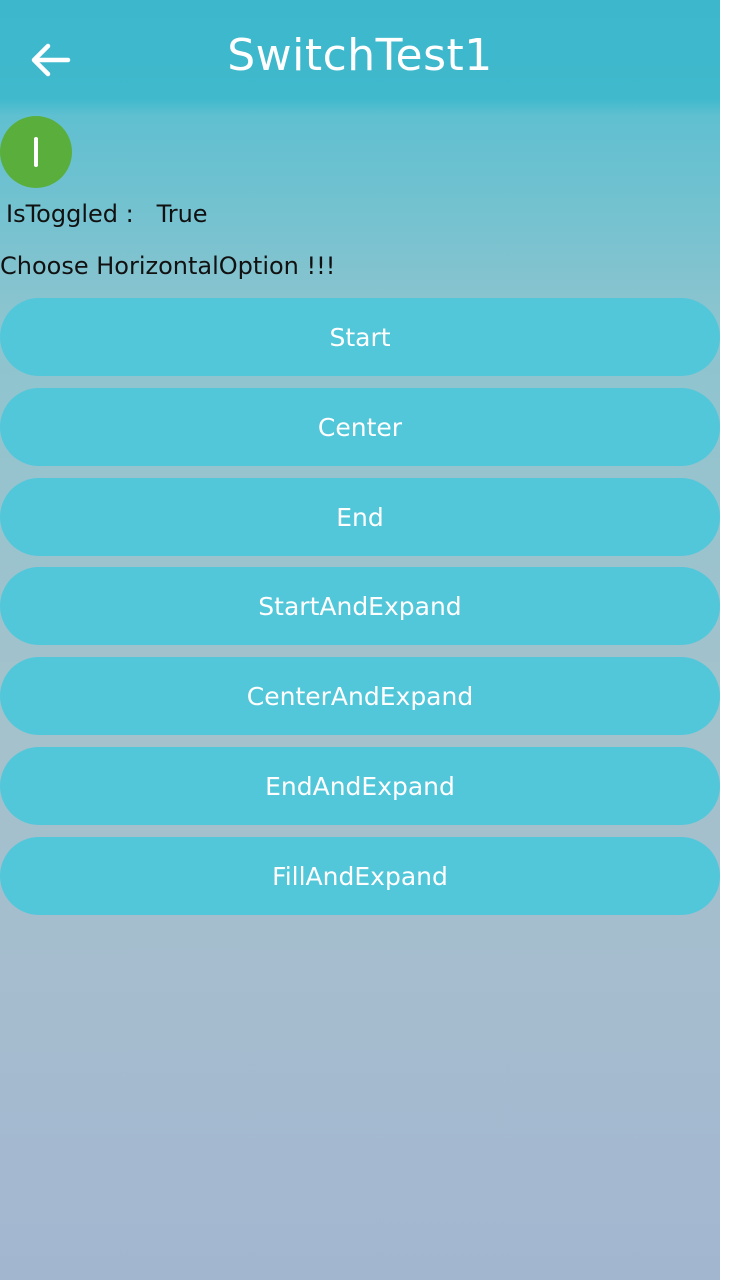  I want to click on app-bar: SwitchTest1, so click(360, 58).